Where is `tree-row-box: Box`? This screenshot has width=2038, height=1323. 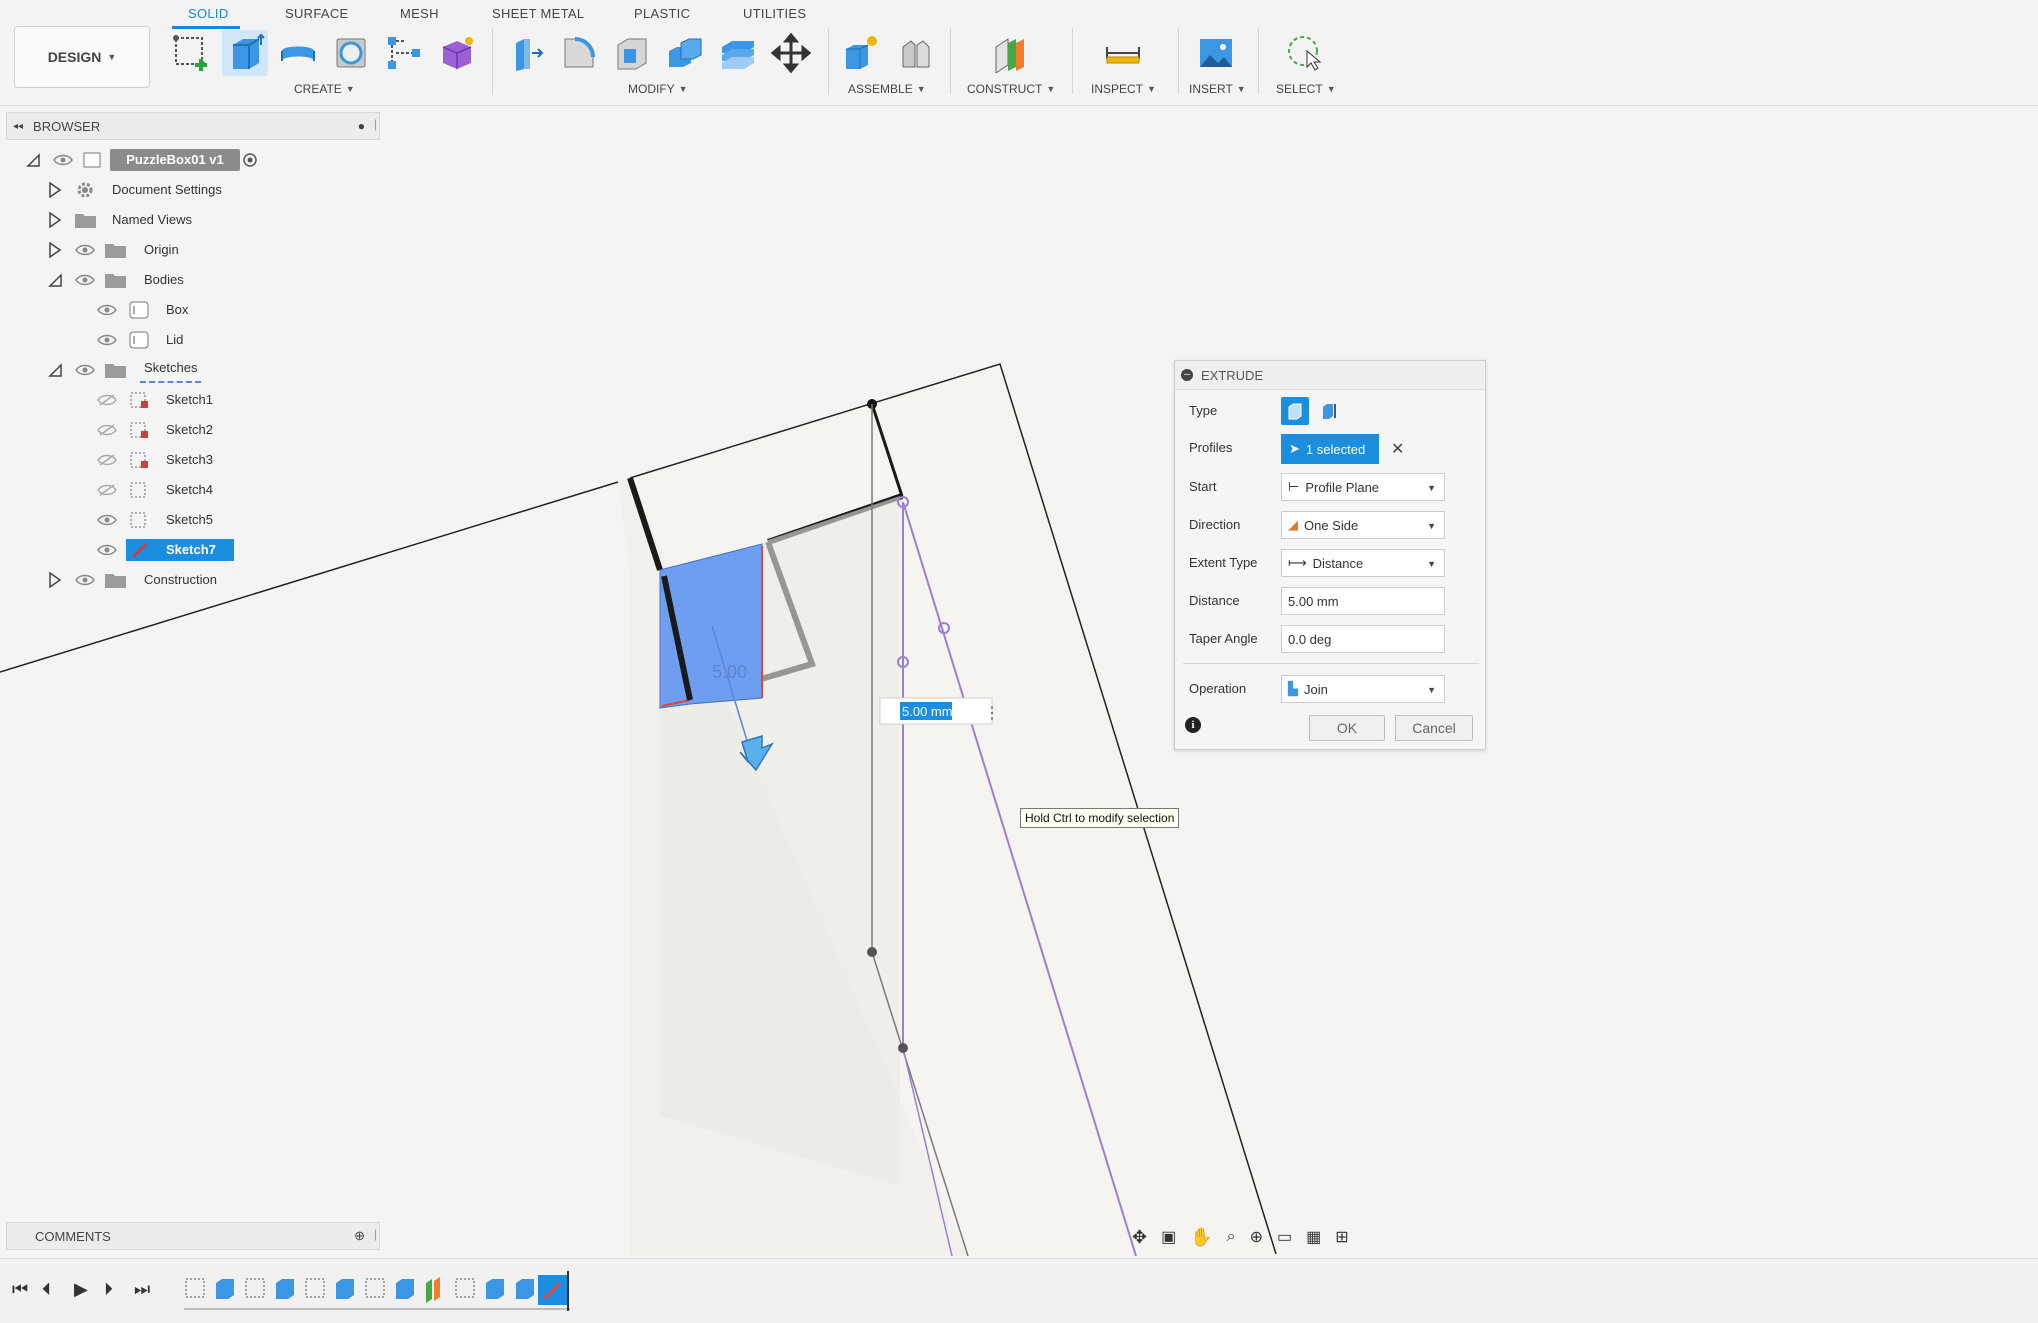 tree-row-box: Box is located at coordinates (190, 310).